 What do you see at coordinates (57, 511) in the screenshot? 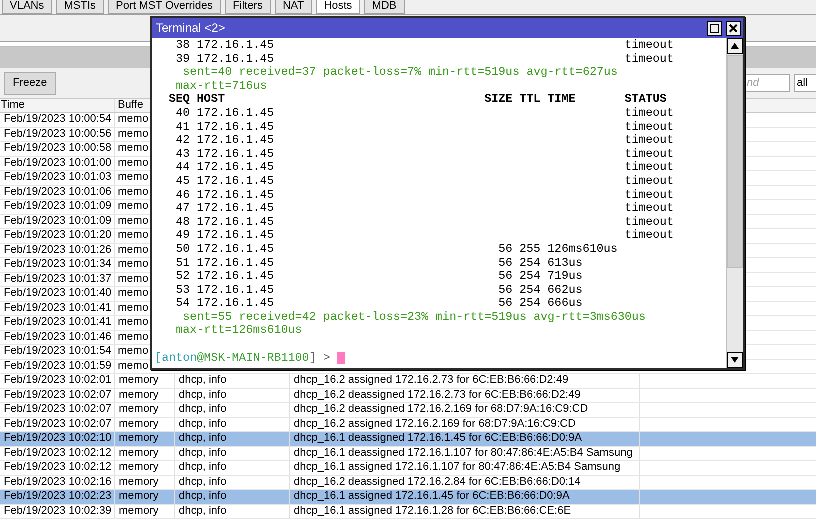
I see `table-cell: Feb/19/2023 10:02:39` at bounding box center [57, 511].